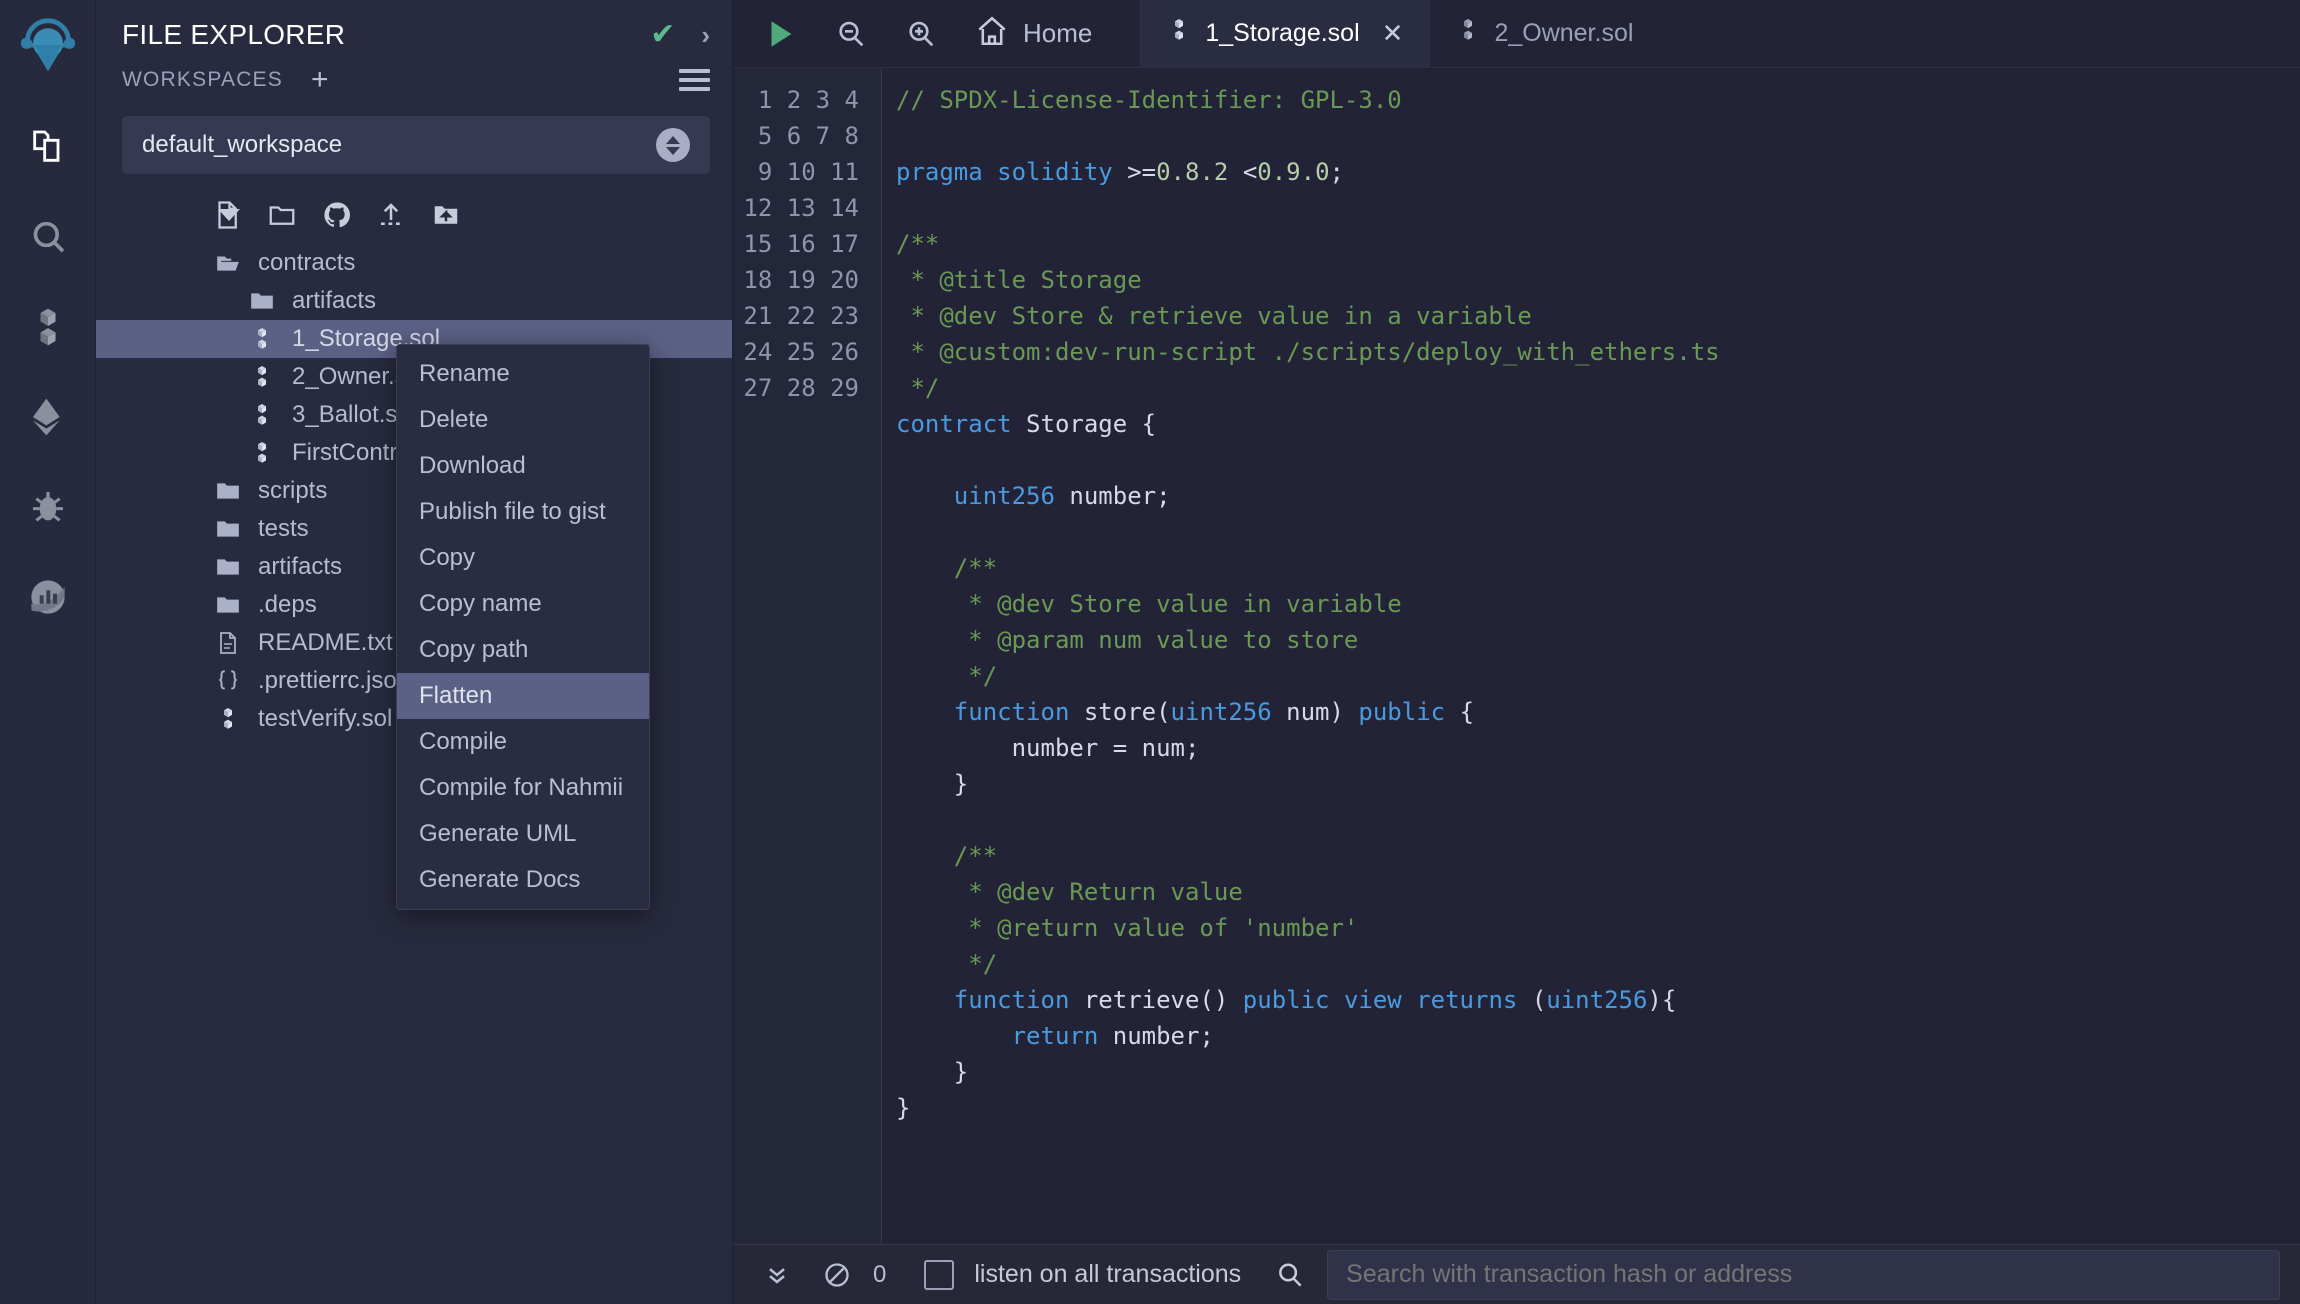  I want to click on chevron-updown-icon, so click(673, 145).